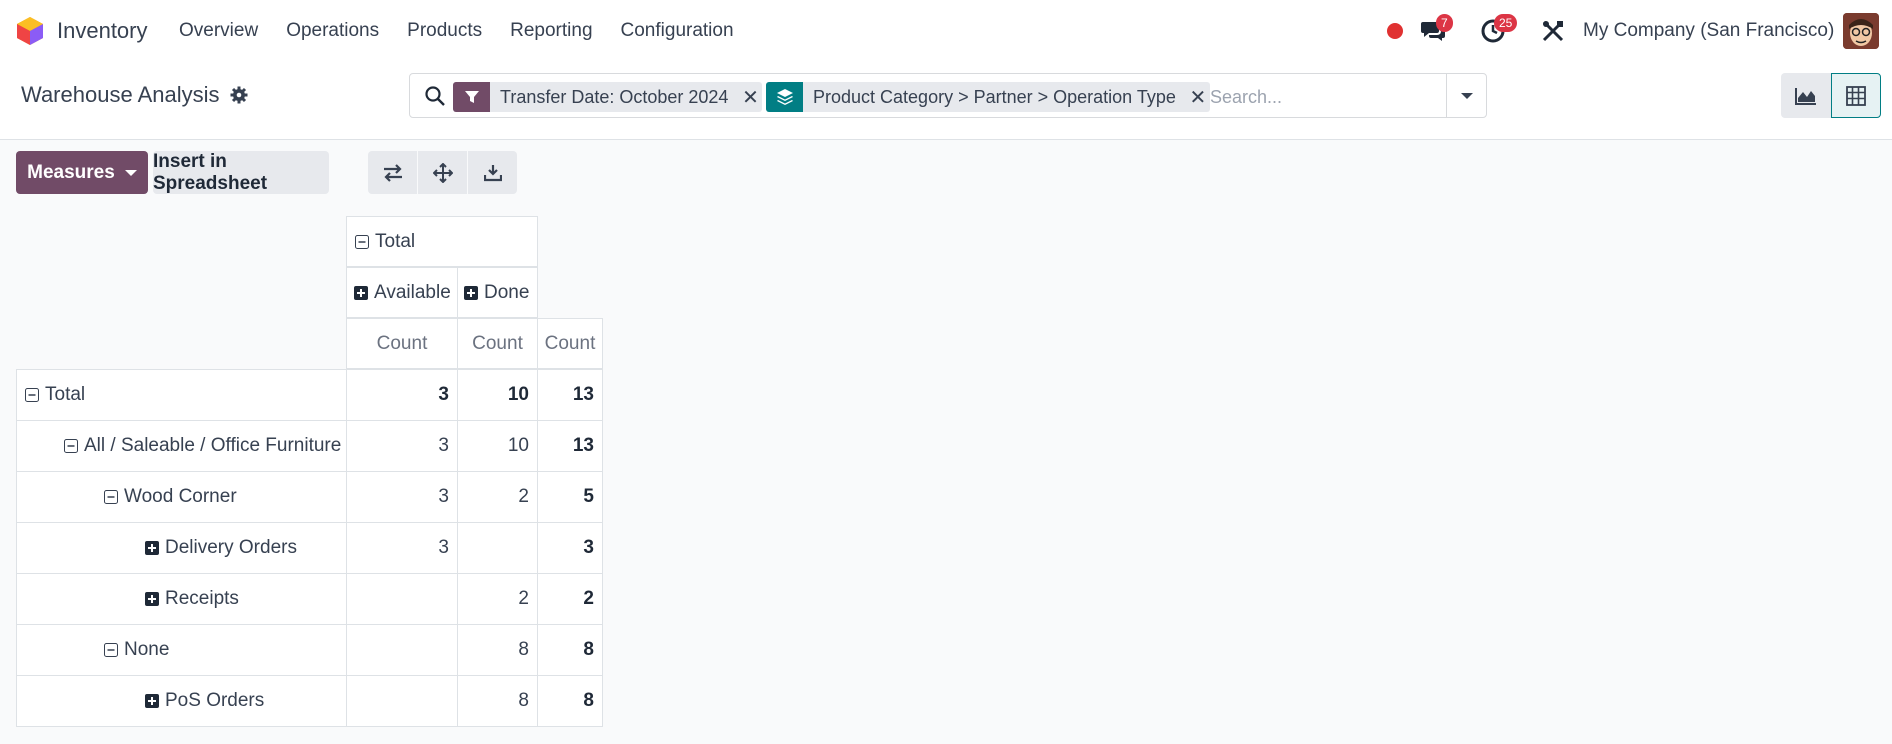 The image size is (1892, 744). I want to click on insert-spreadsheet-button: Insert in Spreadsheet, so click(241, 172).